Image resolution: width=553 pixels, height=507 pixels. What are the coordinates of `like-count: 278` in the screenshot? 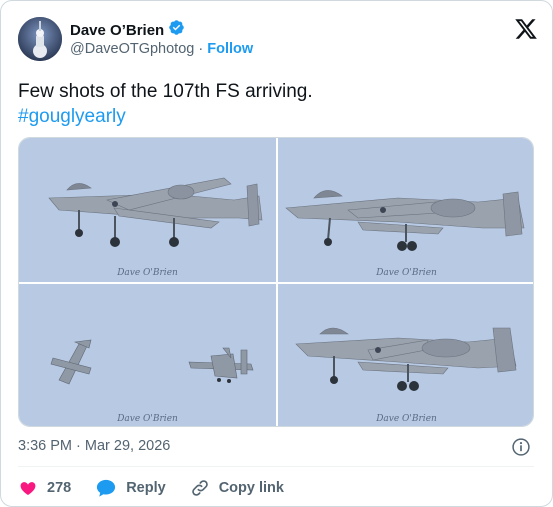 It's located at (59, 488).